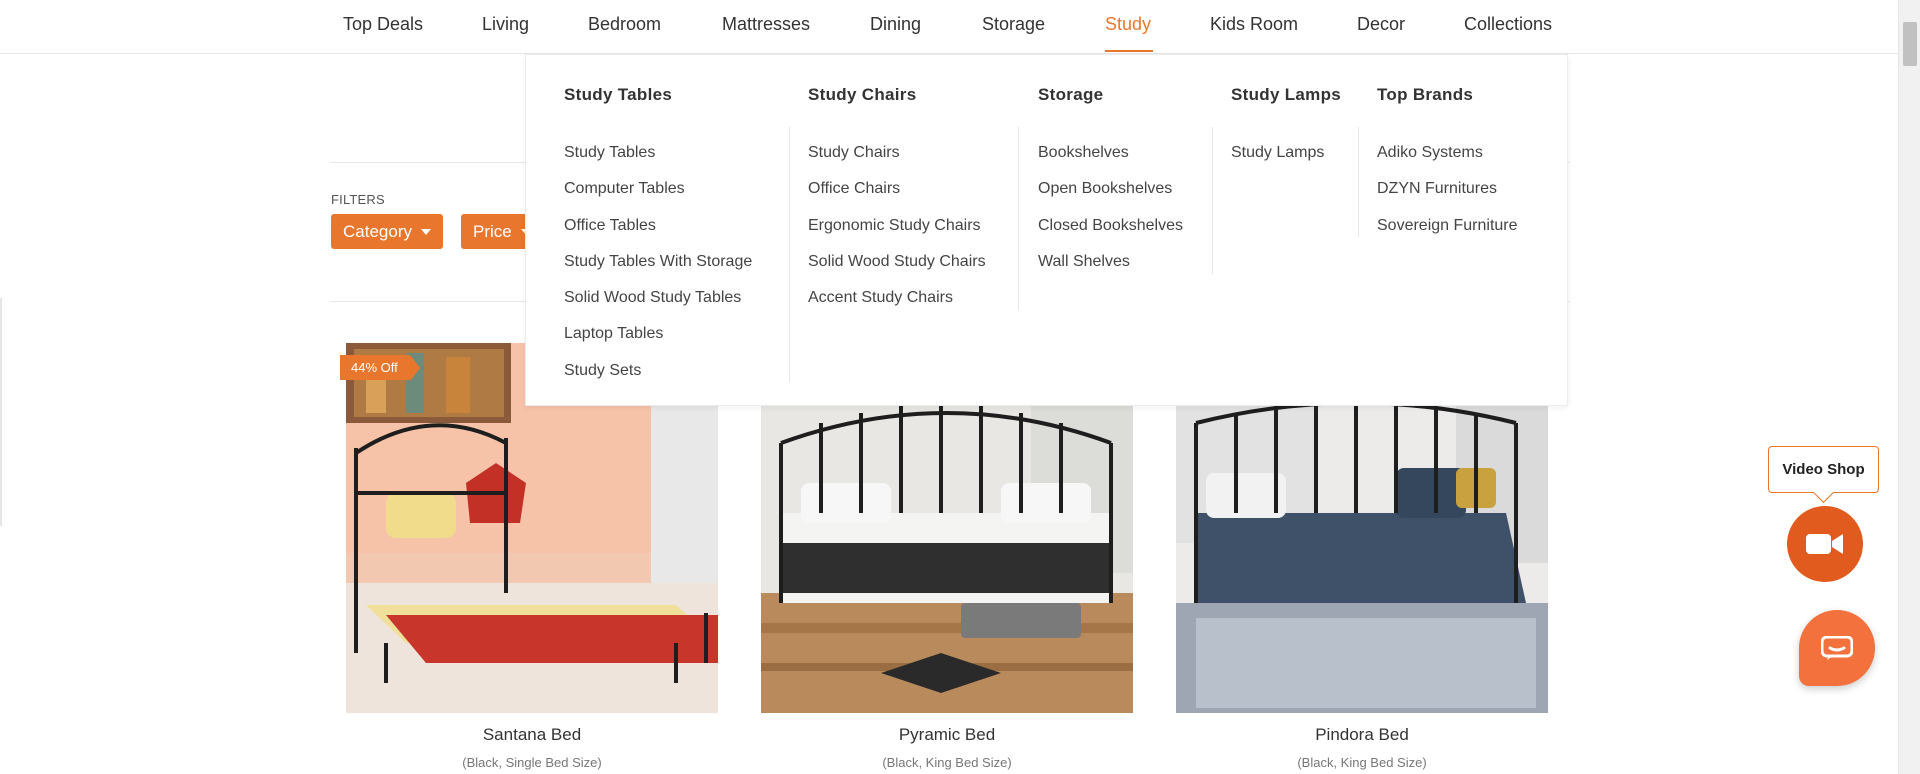  Describe the element at coordinates (1362, 735) in the screenshot. I see `product-name: Pindora Bed` at that location.